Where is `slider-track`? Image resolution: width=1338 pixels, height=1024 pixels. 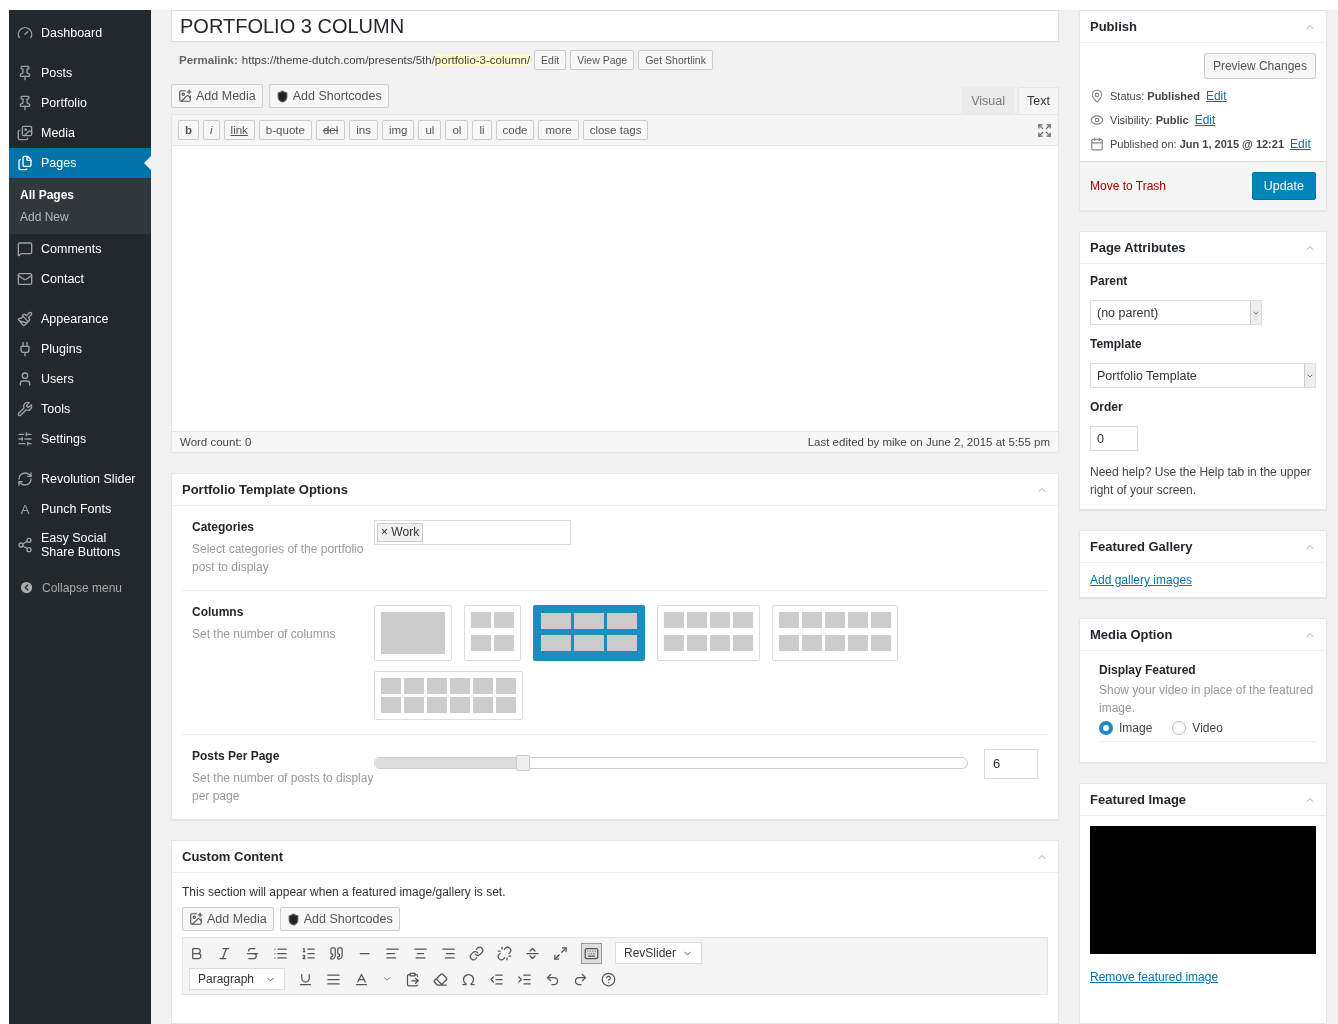
slider-track is located at coordinates (671, 763).